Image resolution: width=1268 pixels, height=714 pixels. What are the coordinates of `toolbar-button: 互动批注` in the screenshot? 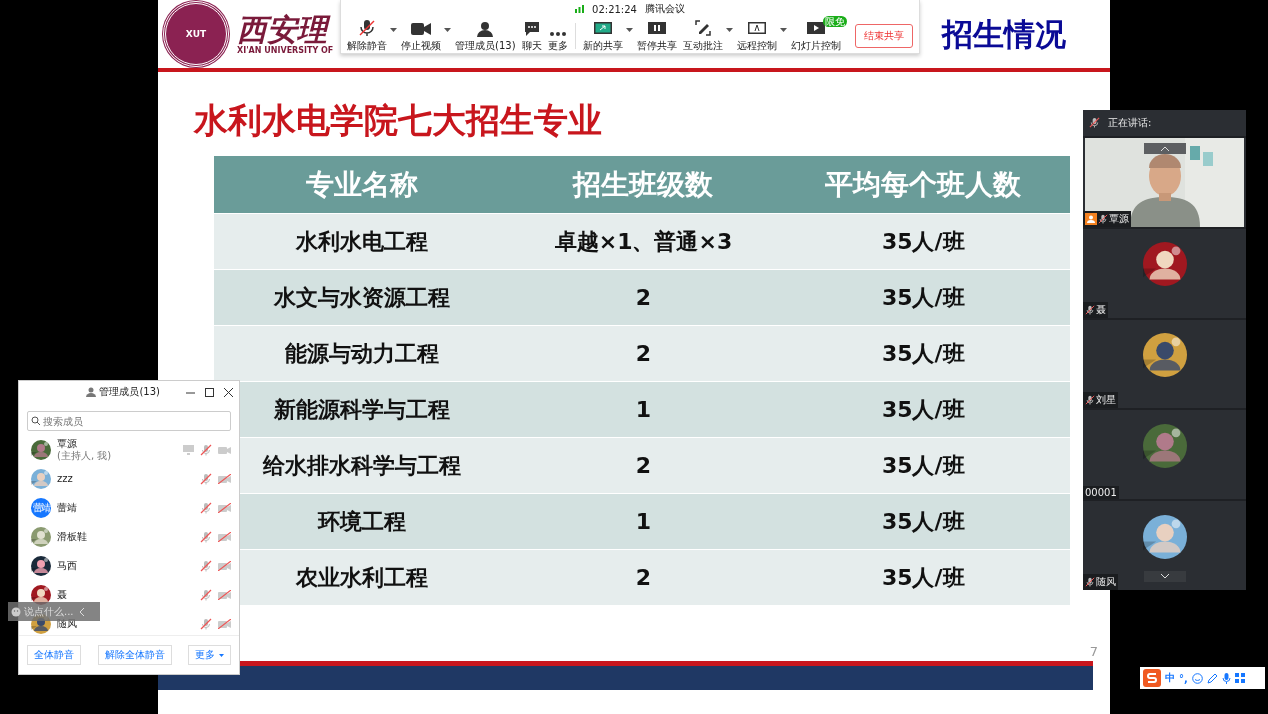 It's located at (702, 35).